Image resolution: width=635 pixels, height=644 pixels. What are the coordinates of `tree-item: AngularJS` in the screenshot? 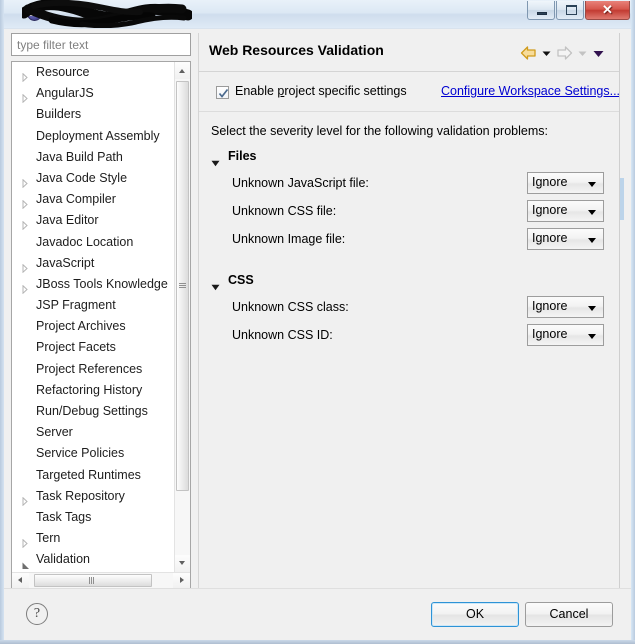 It's located at (93, 93).